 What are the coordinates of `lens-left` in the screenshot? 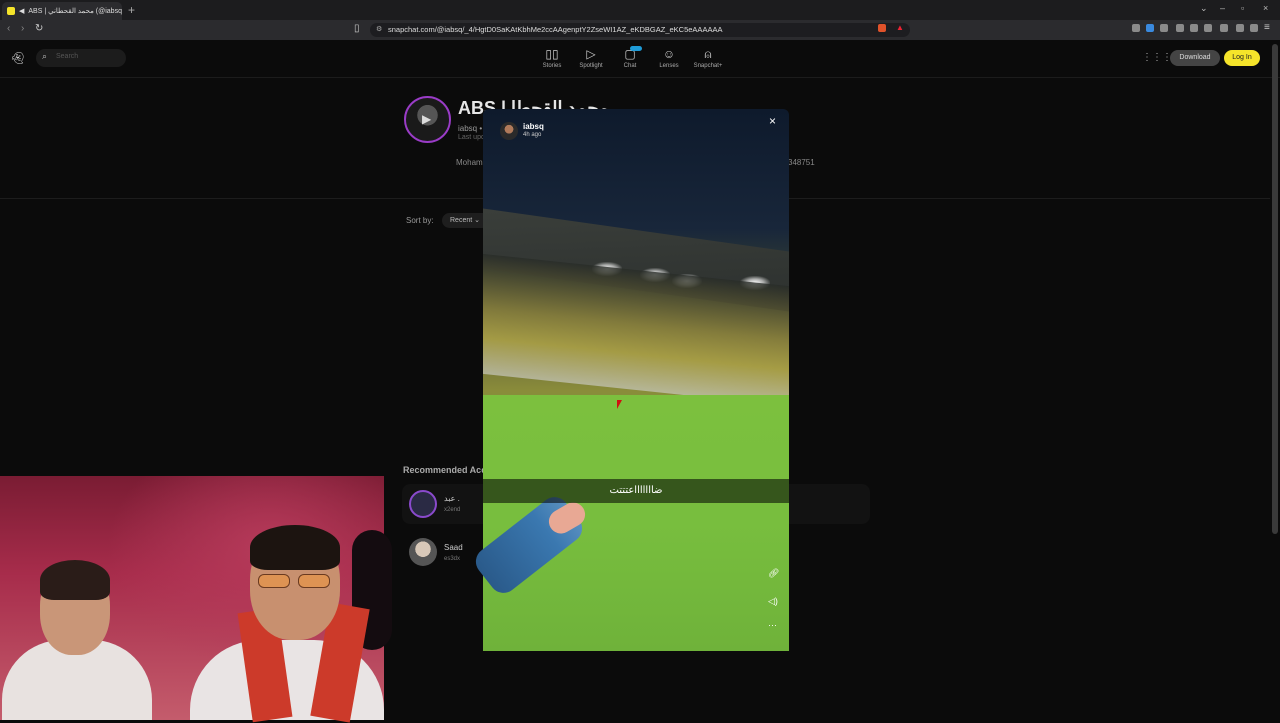 It's located at (274, 581).